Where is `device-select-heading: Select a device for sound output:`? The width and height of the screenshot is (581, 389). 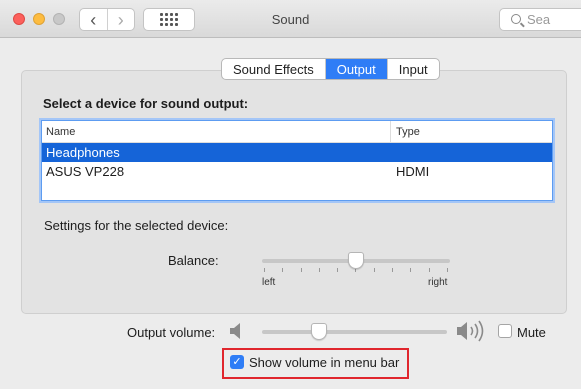
device-select-heading: Select a device for sound output: is located at coordinates (146, 103).